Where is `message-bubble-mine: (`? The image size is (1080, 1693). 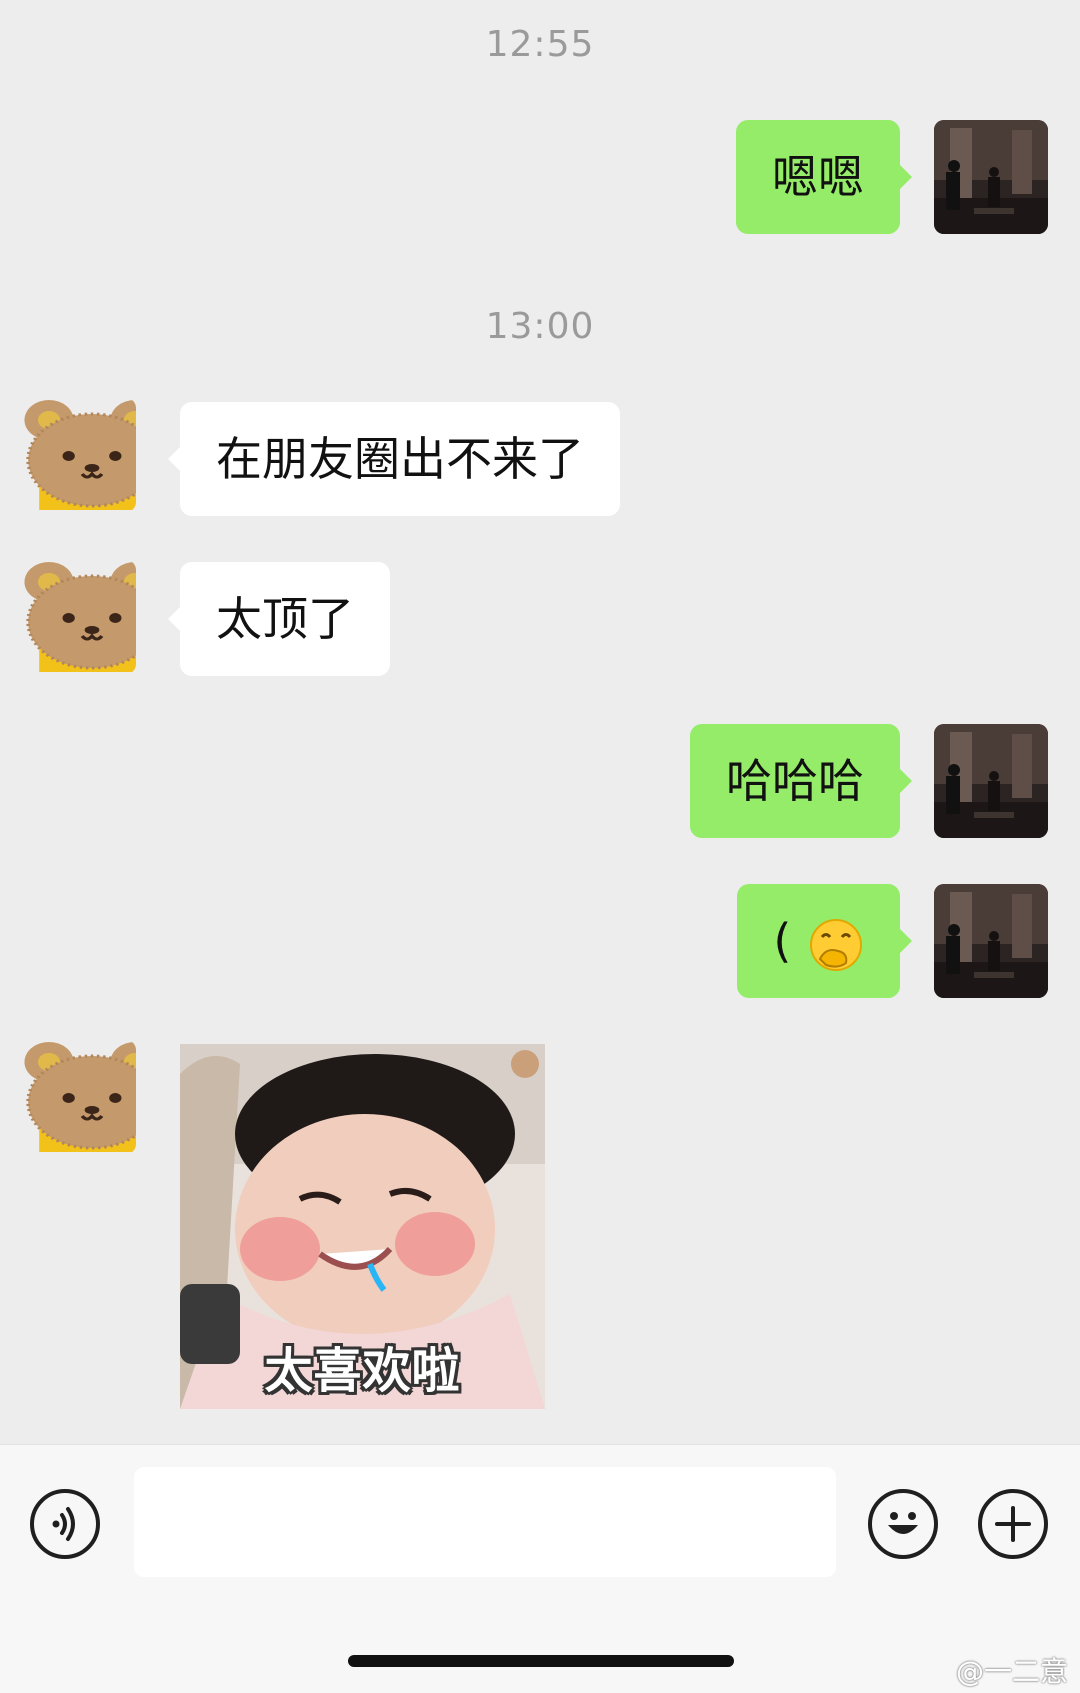 message-bubble-mine: ( is located at coordinates (824, 941).